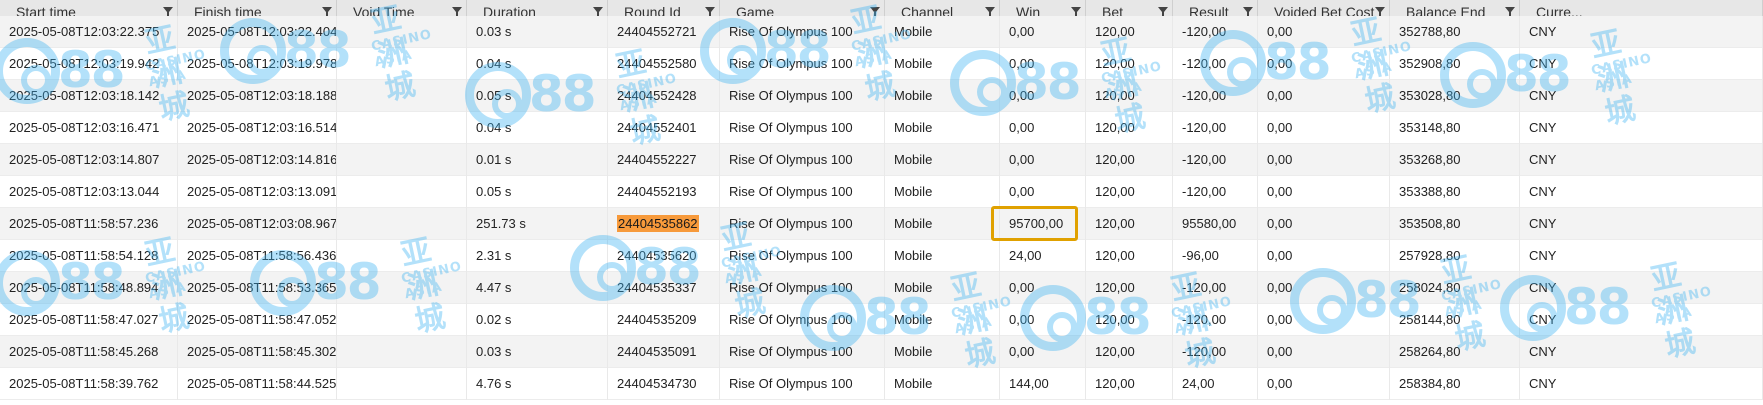 The width and height of the screenshot is (1763, 405). What do you see at coordinates (1455, 192) in the screenshot?
I see `cell-balance: 353388,80` at bounding box center [1455, 192].